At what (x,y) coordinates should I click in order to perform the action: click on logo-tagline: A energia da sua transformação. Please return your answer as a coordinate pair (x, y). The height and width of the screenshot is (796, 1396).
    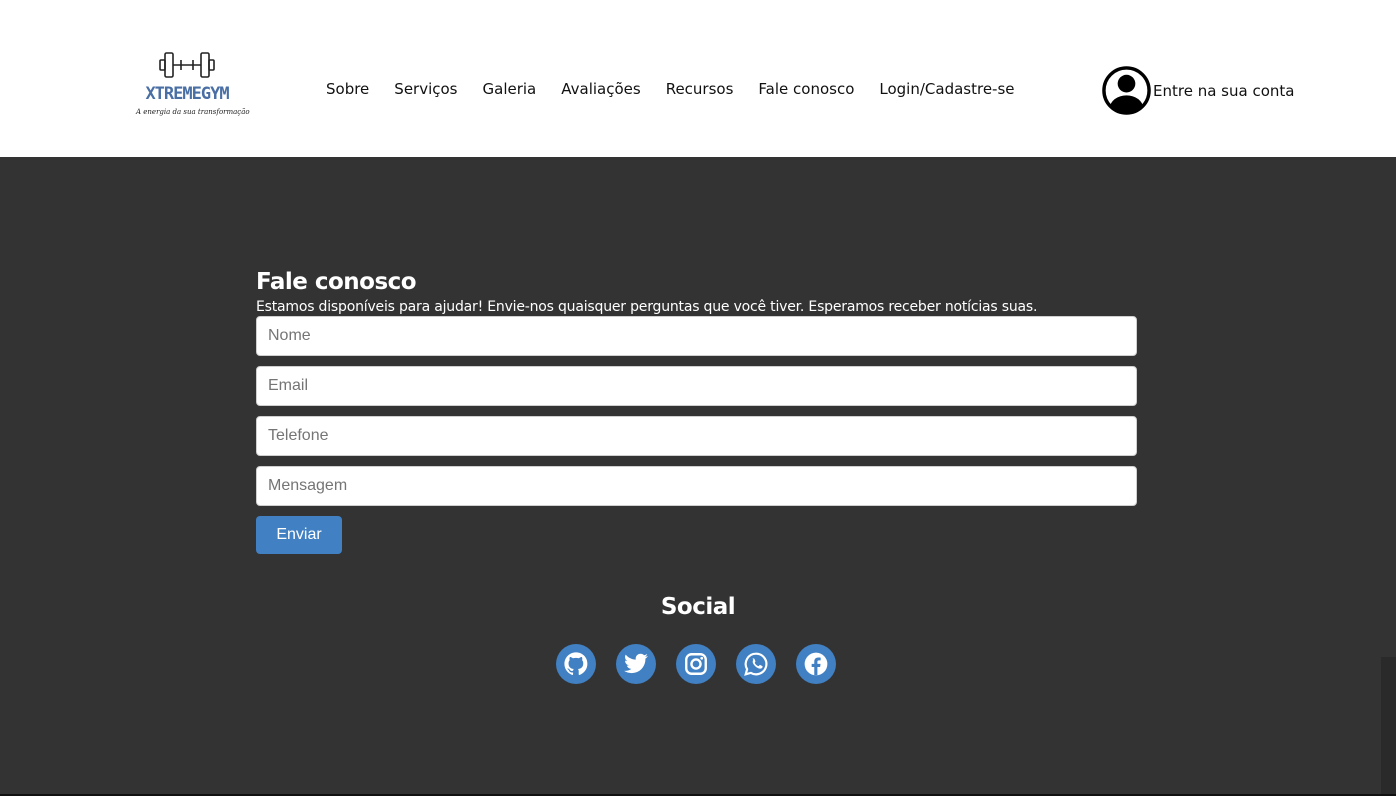
    Looking at the image, I should click on (193, 112).